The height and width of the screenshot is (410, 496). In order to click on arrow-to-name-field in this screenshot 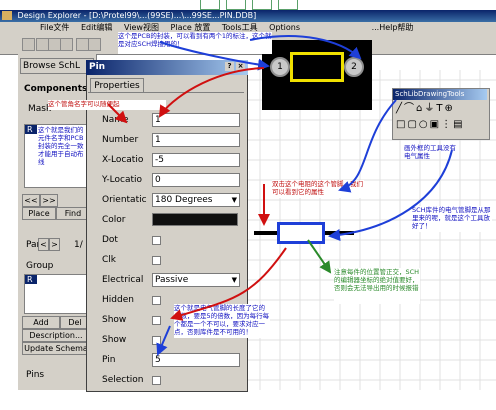, I will do `click(117, 113)`.